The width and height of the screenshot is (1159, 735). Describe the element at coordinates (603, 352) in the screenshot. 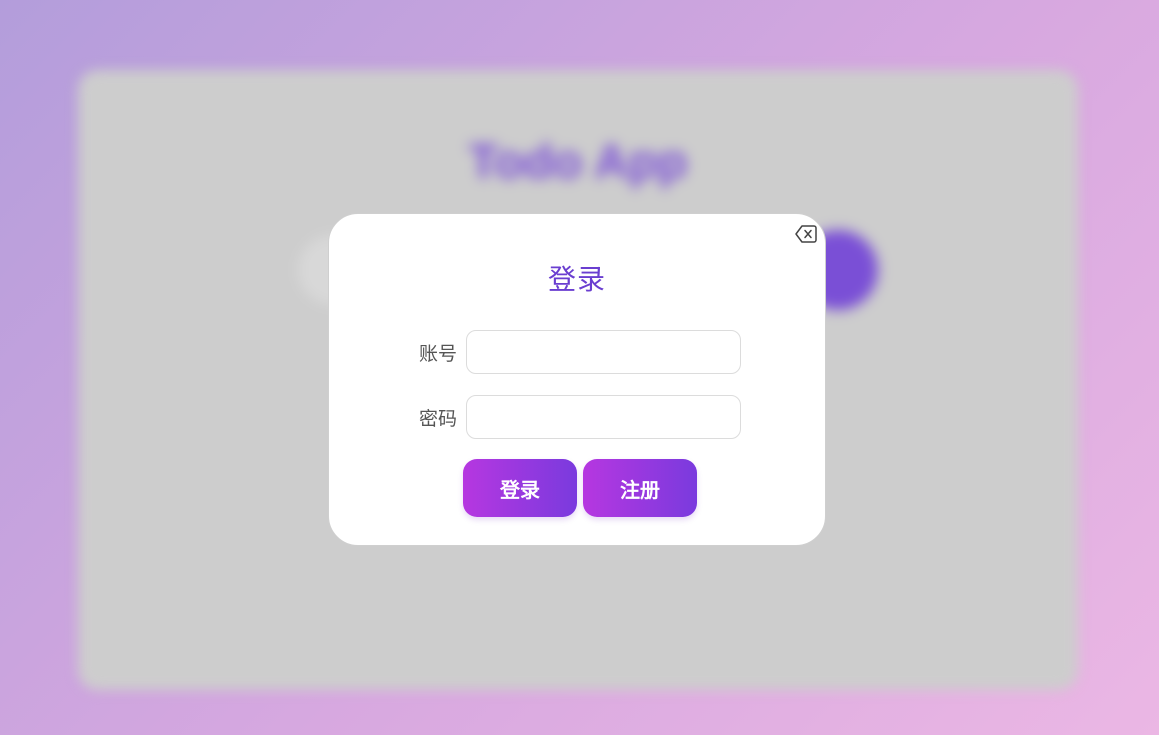

I see `account-input` at that location.